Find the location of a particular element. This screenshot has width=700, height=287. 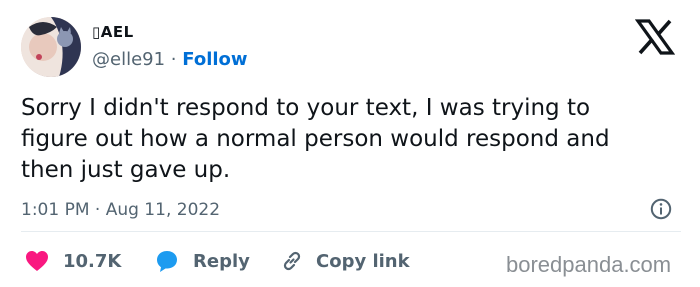

handle-row: @elle91 · Follow is located at coordinates (170, 59).